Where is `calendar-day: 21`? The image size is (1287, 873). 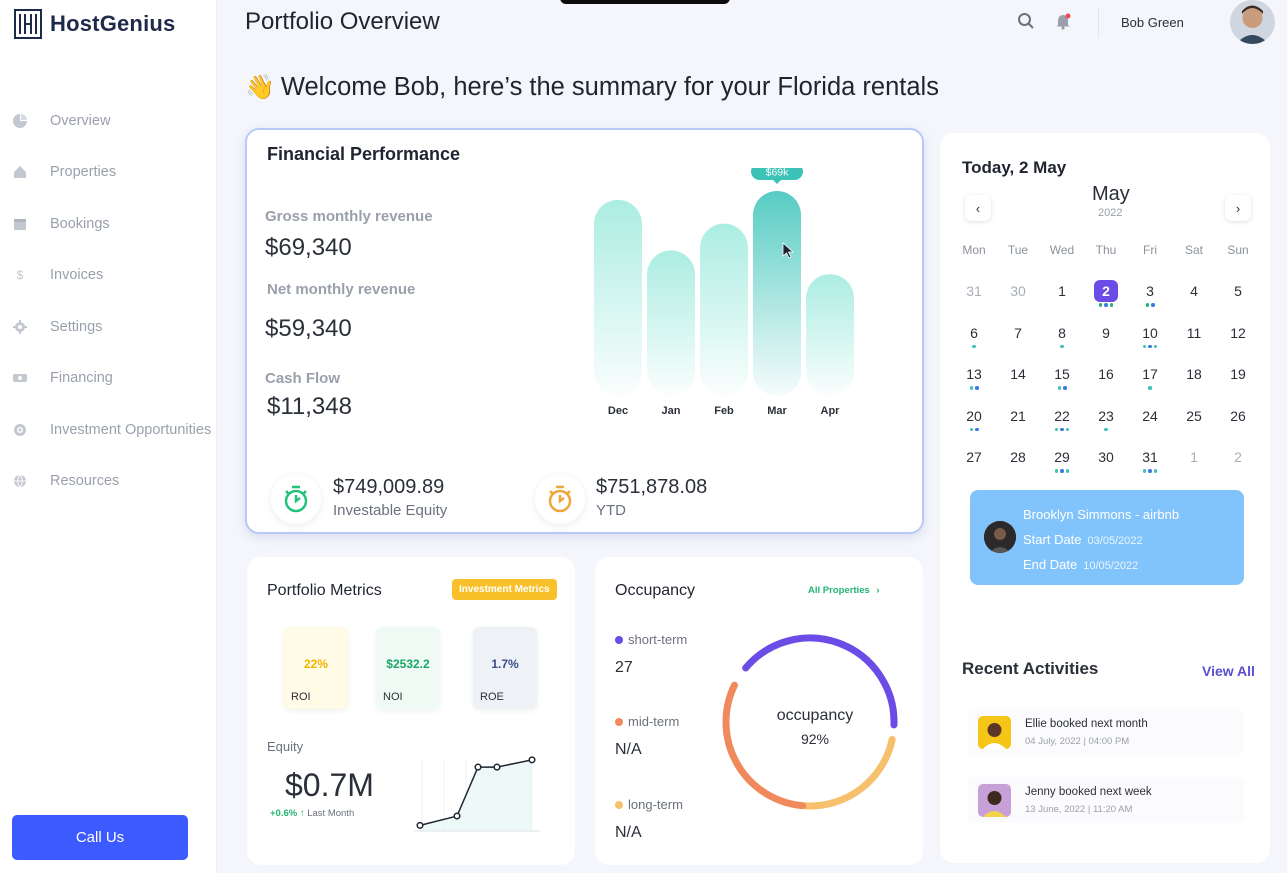
calendar-day: 21 is located at coordinates (1018, 419).